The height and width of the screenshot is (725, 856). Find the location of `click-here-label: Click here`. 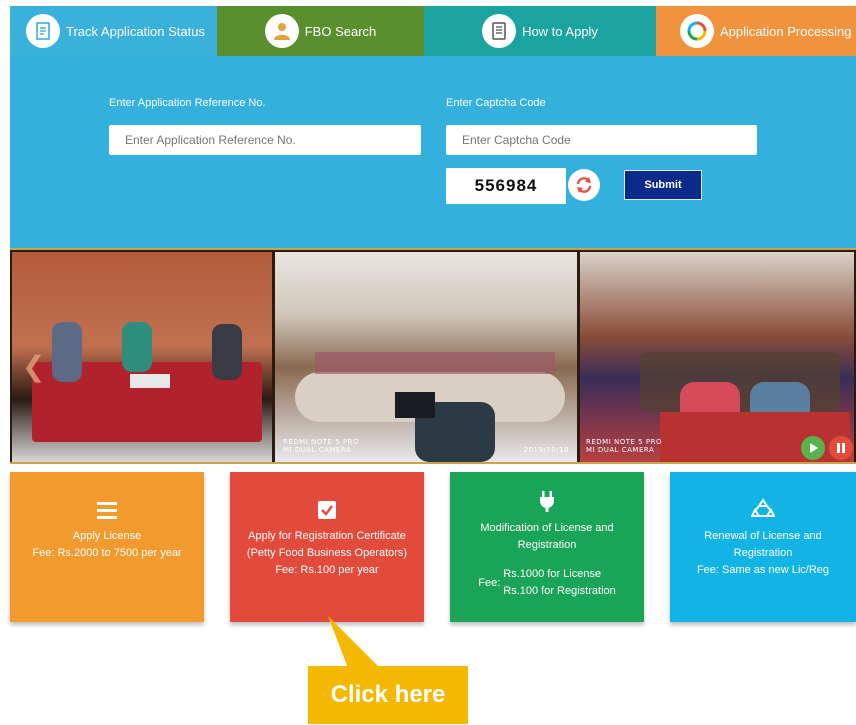

click-here-label: Click here is located at coordinates (388, 695).